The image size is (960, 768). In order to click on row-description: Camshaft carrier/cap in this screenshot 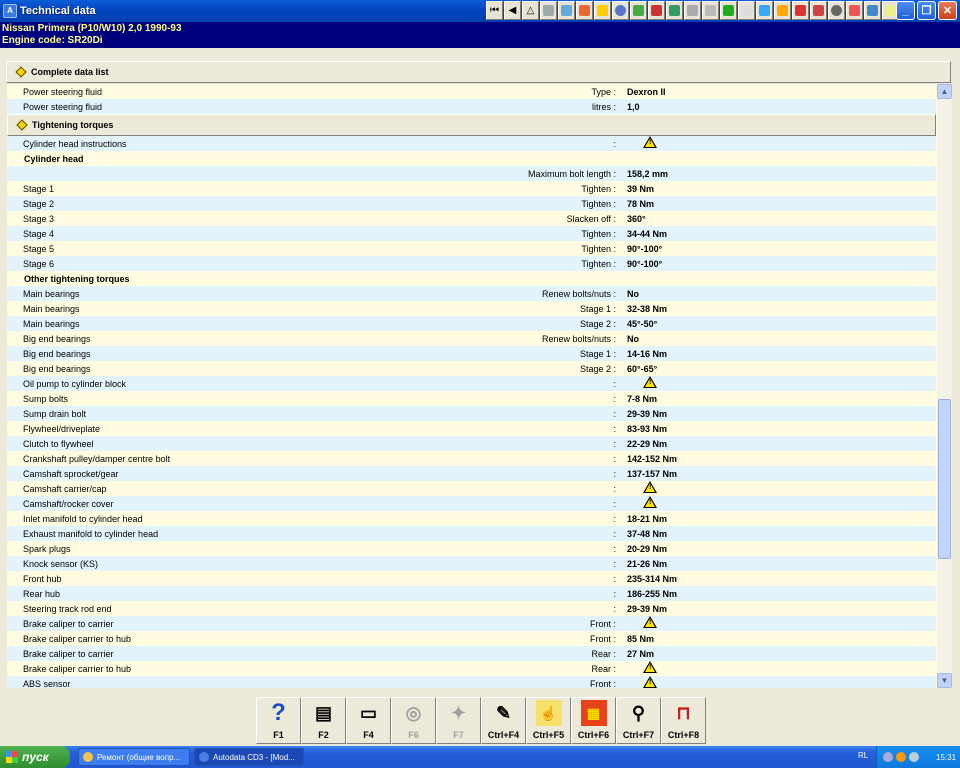, I will do `click(65, 488)`.